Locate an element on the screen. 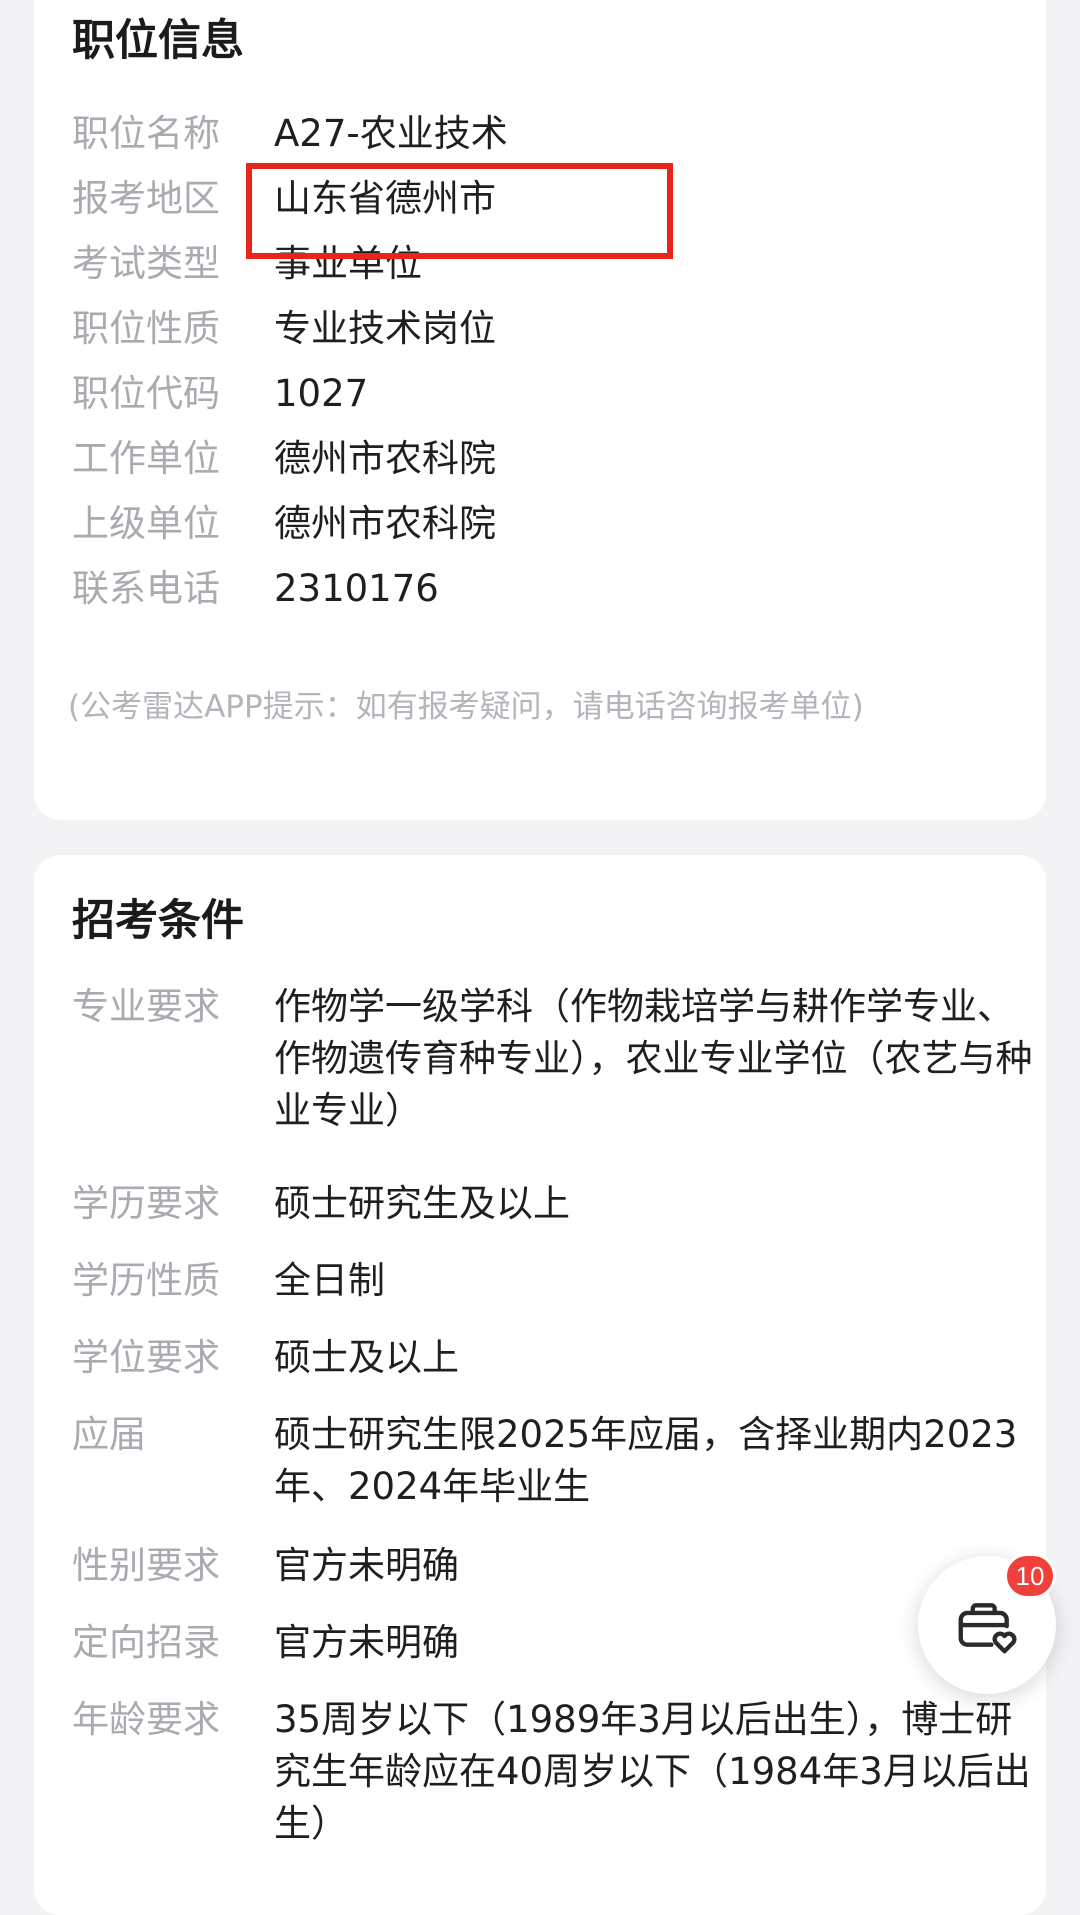 This screenshot has height=1915, width=1080. job-row-value: 事业单位 is located at coordinates (348, 263).